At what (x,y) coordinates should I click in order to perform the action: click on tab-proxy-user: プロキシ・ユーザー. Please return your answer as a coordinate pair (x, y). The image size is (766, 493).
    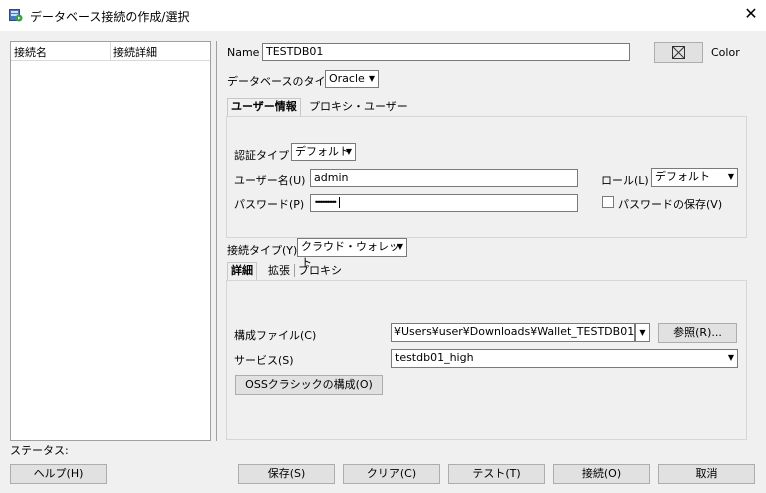
    Looking at the image, I should click on (358, 107).